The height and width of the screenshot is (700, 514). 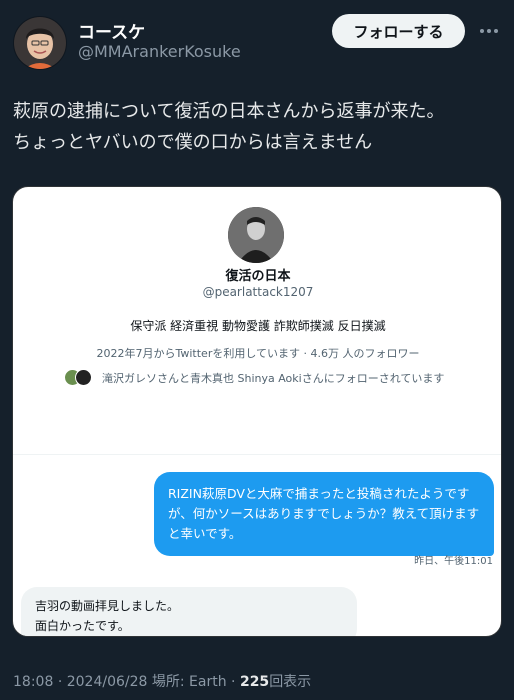 I want to click on dm-profile-avatar, so click(x=256, y=235).